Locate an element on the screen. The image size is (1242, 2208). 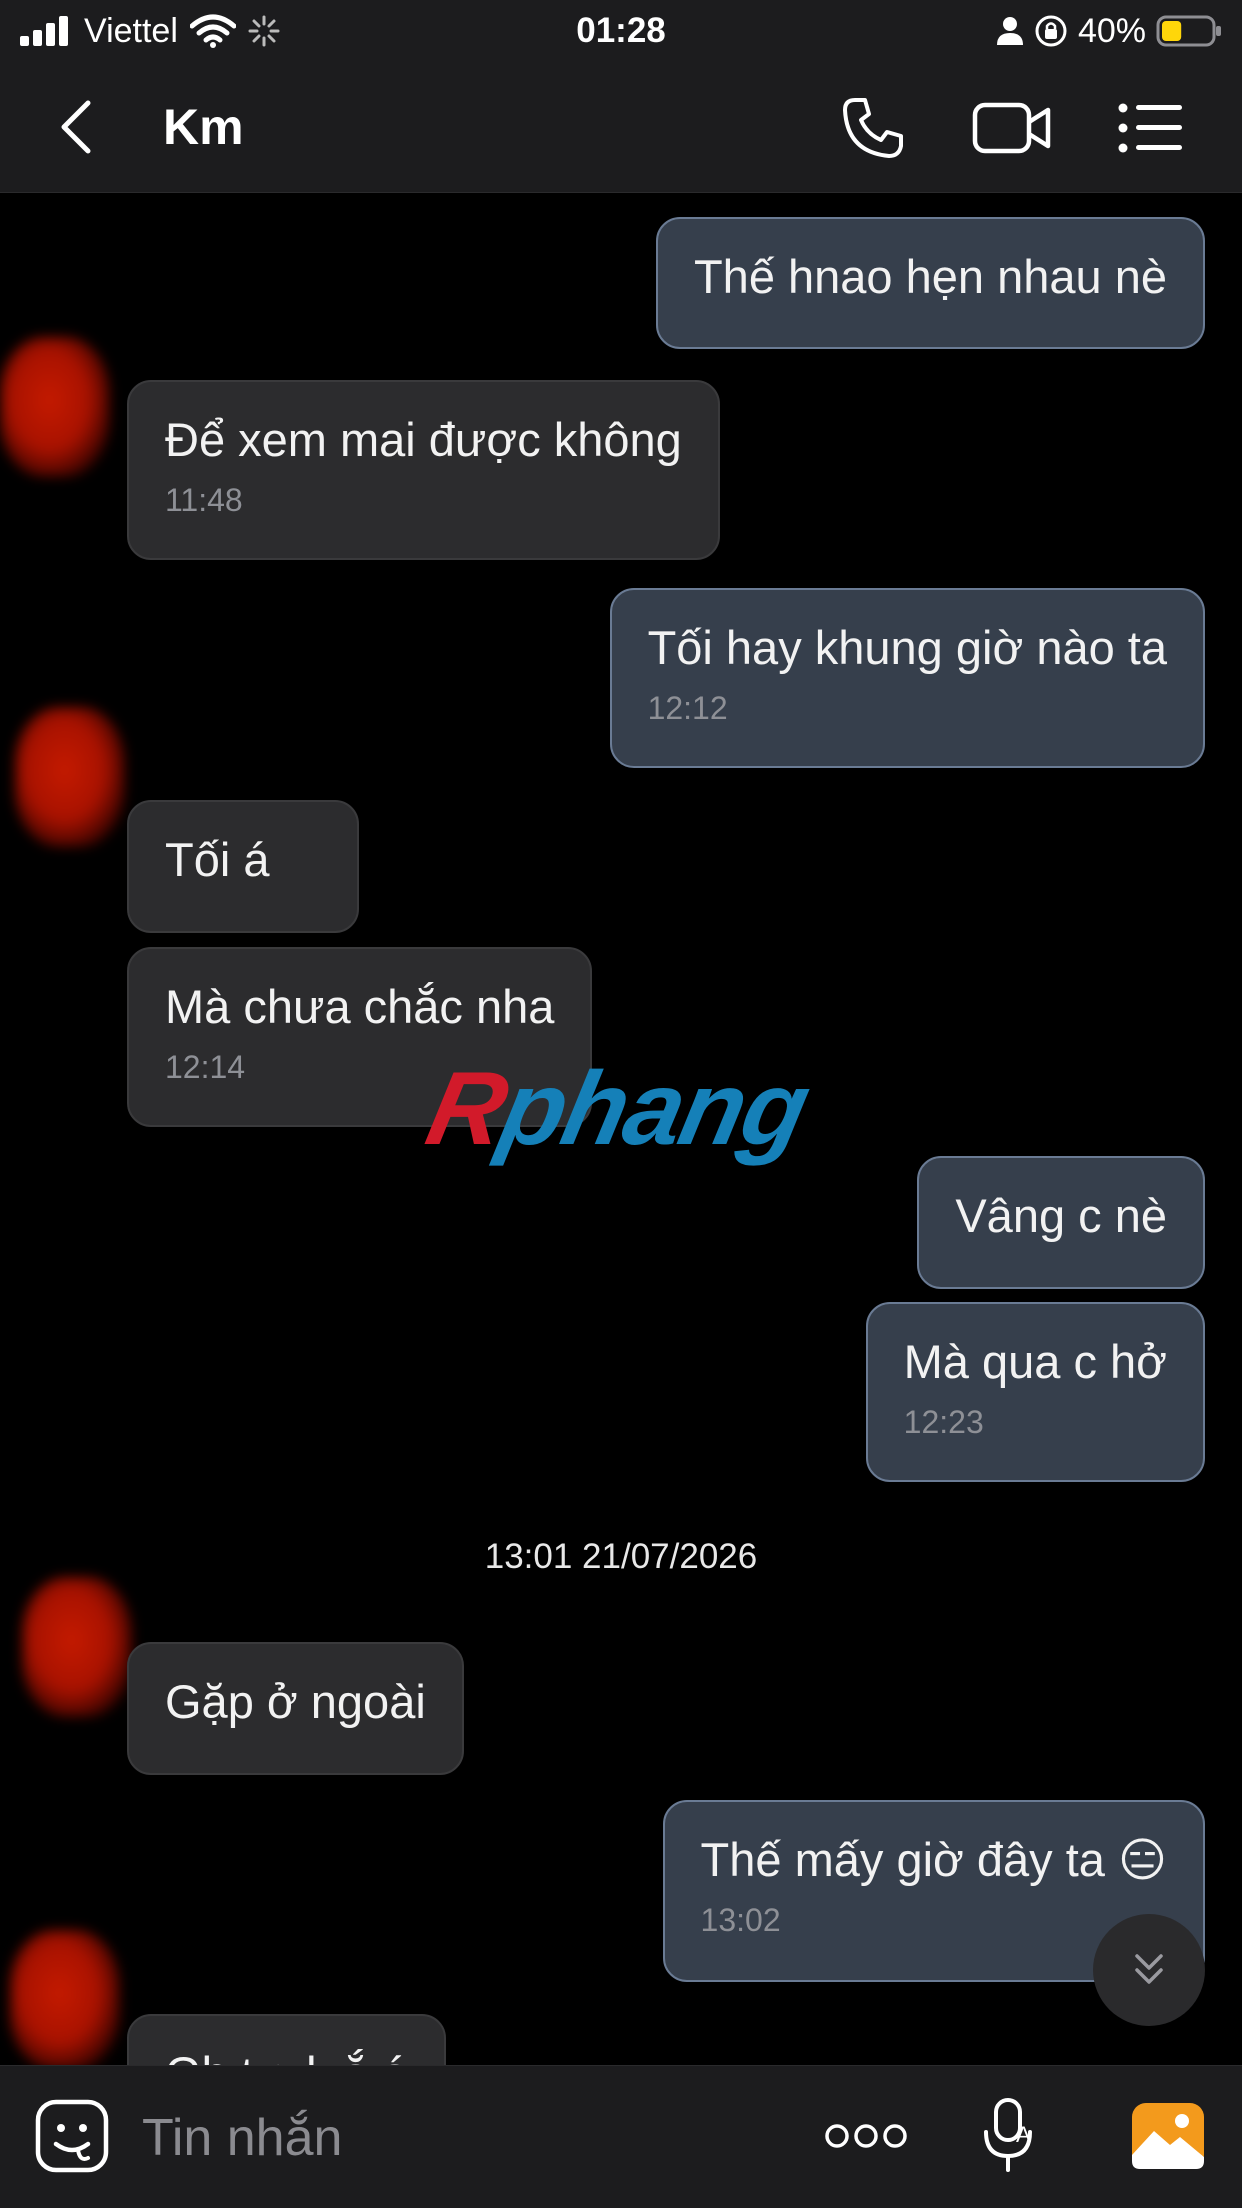
message-bubble: Tối hay khung giờ nào ta 12:12 is located at coordinates (907, 678).